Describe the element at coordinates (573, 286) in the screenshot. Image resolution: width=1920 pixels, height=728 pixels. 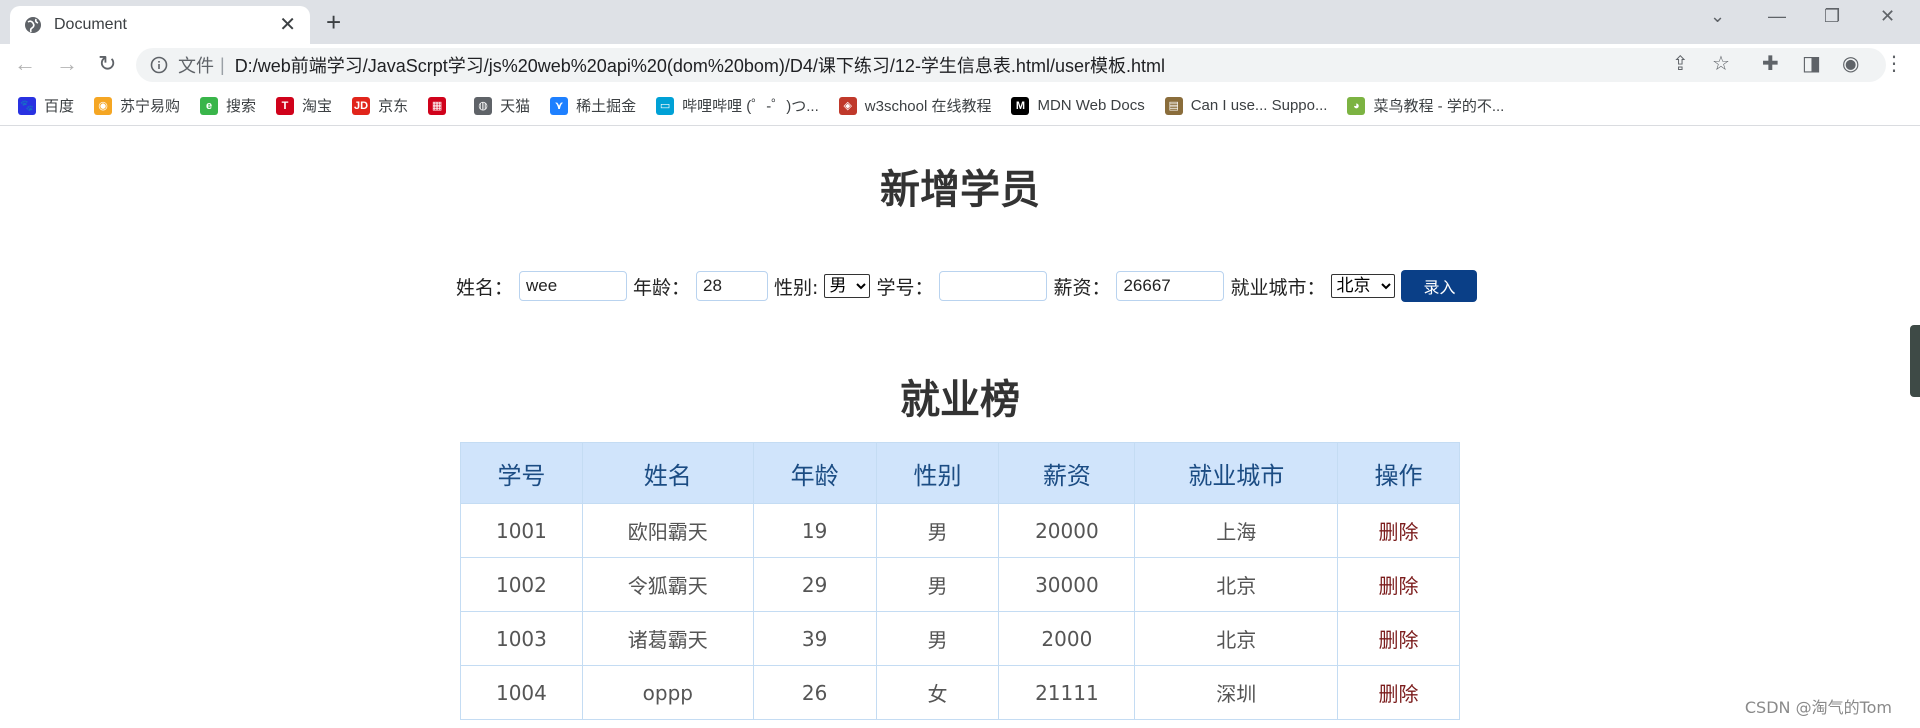
I see `name-input` at that location.